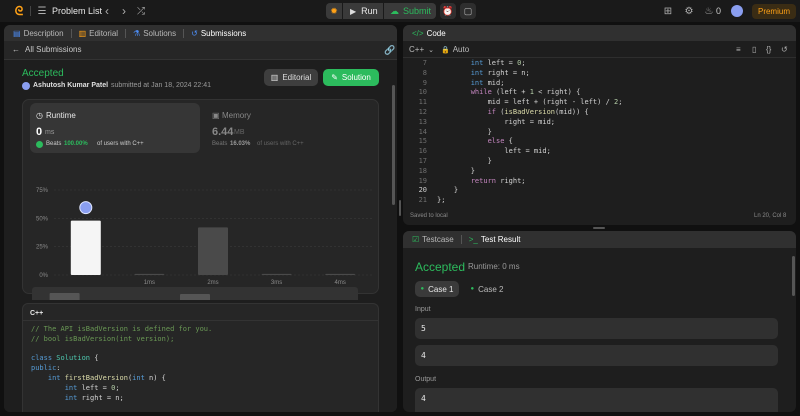  I want to click on bug-icon: ✹, so click(334, 10).